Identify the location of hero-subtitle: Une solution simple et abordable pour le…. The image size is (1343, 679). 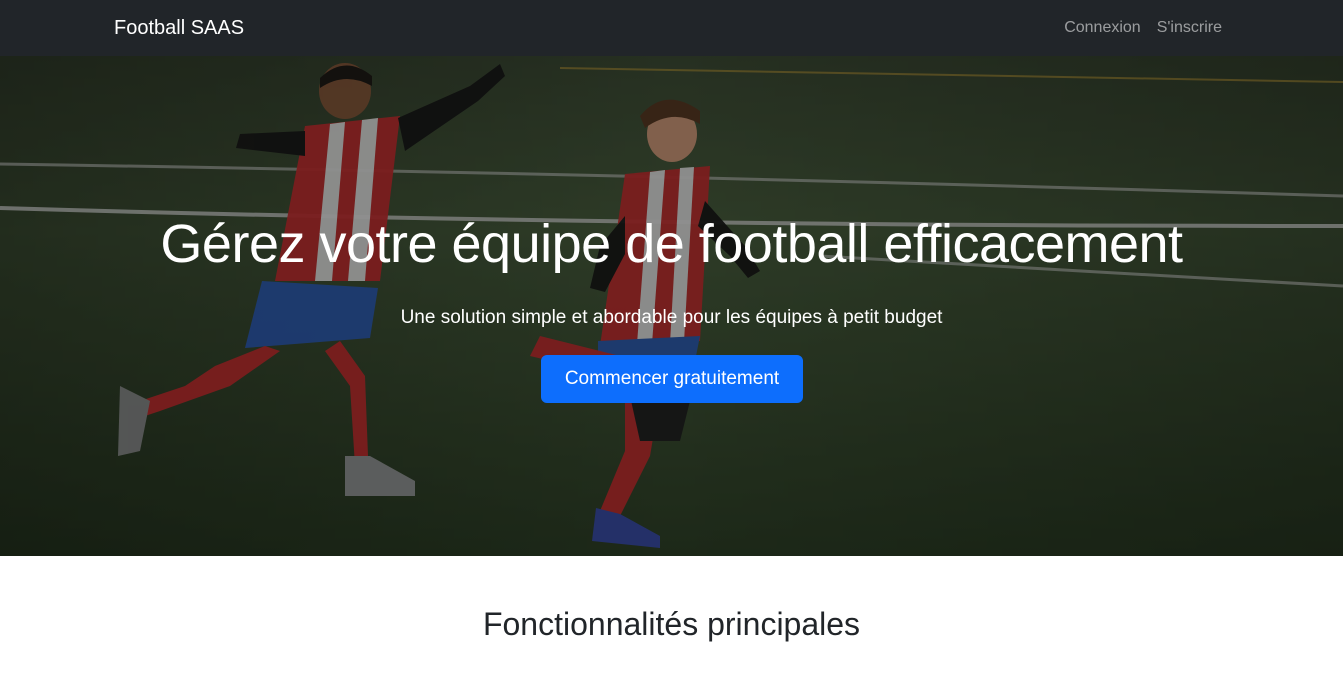
(671, 317).